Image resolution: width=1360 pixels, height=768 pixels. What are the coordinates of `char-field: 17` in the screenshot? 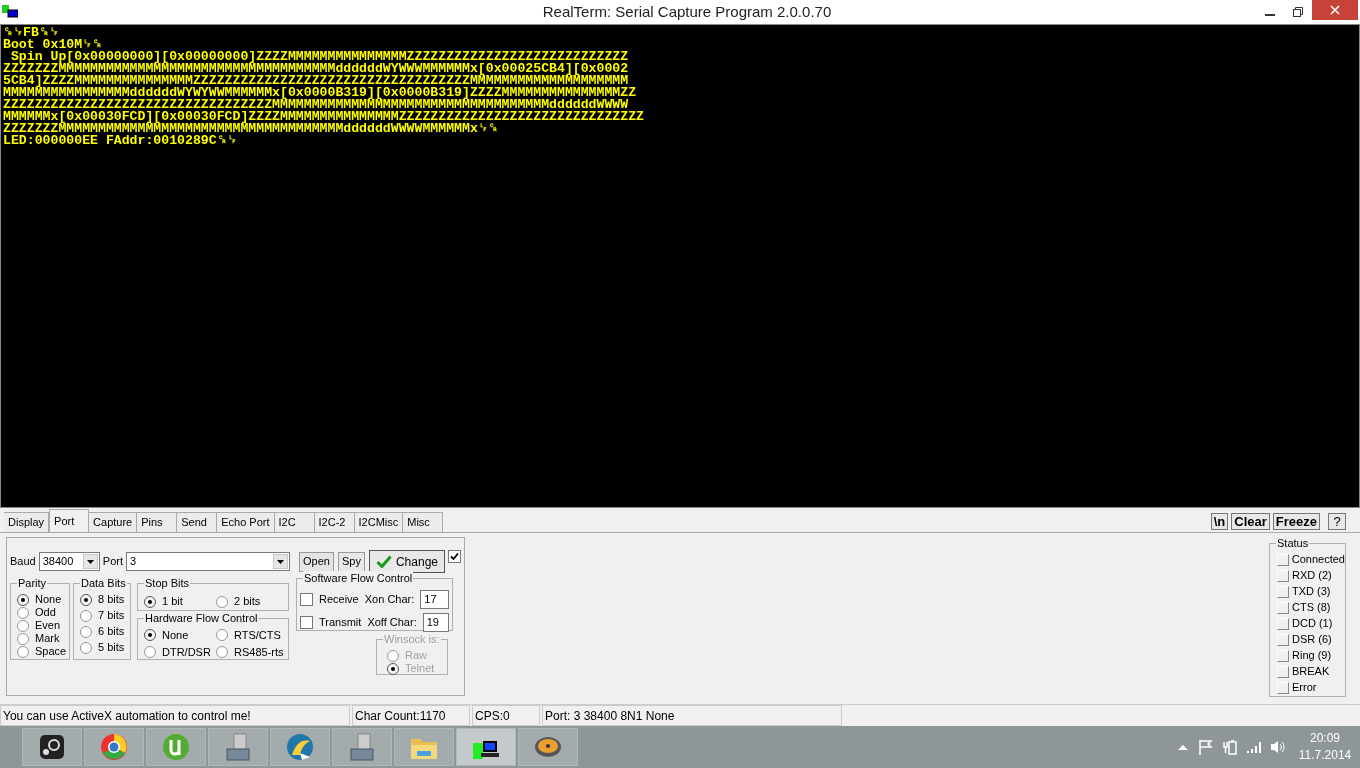 It's located at (434, 599).